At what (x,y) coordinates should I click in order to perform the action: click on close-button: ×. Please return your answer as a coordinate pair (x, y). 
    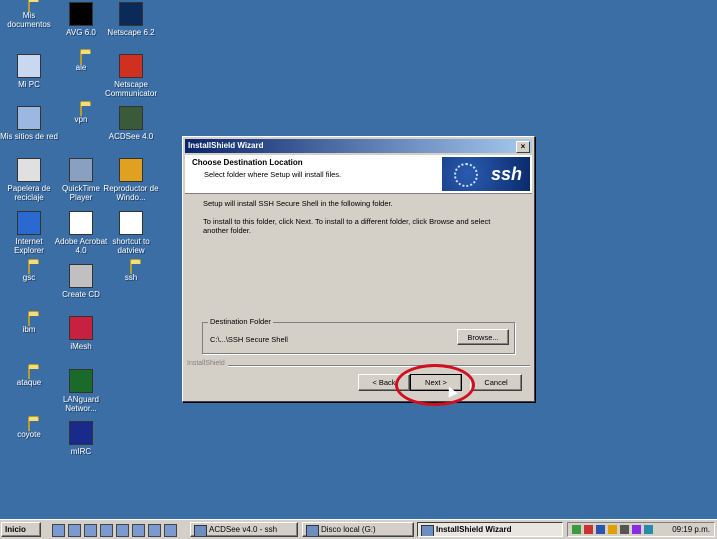
    Looking at the image, I should click on (523, 147).